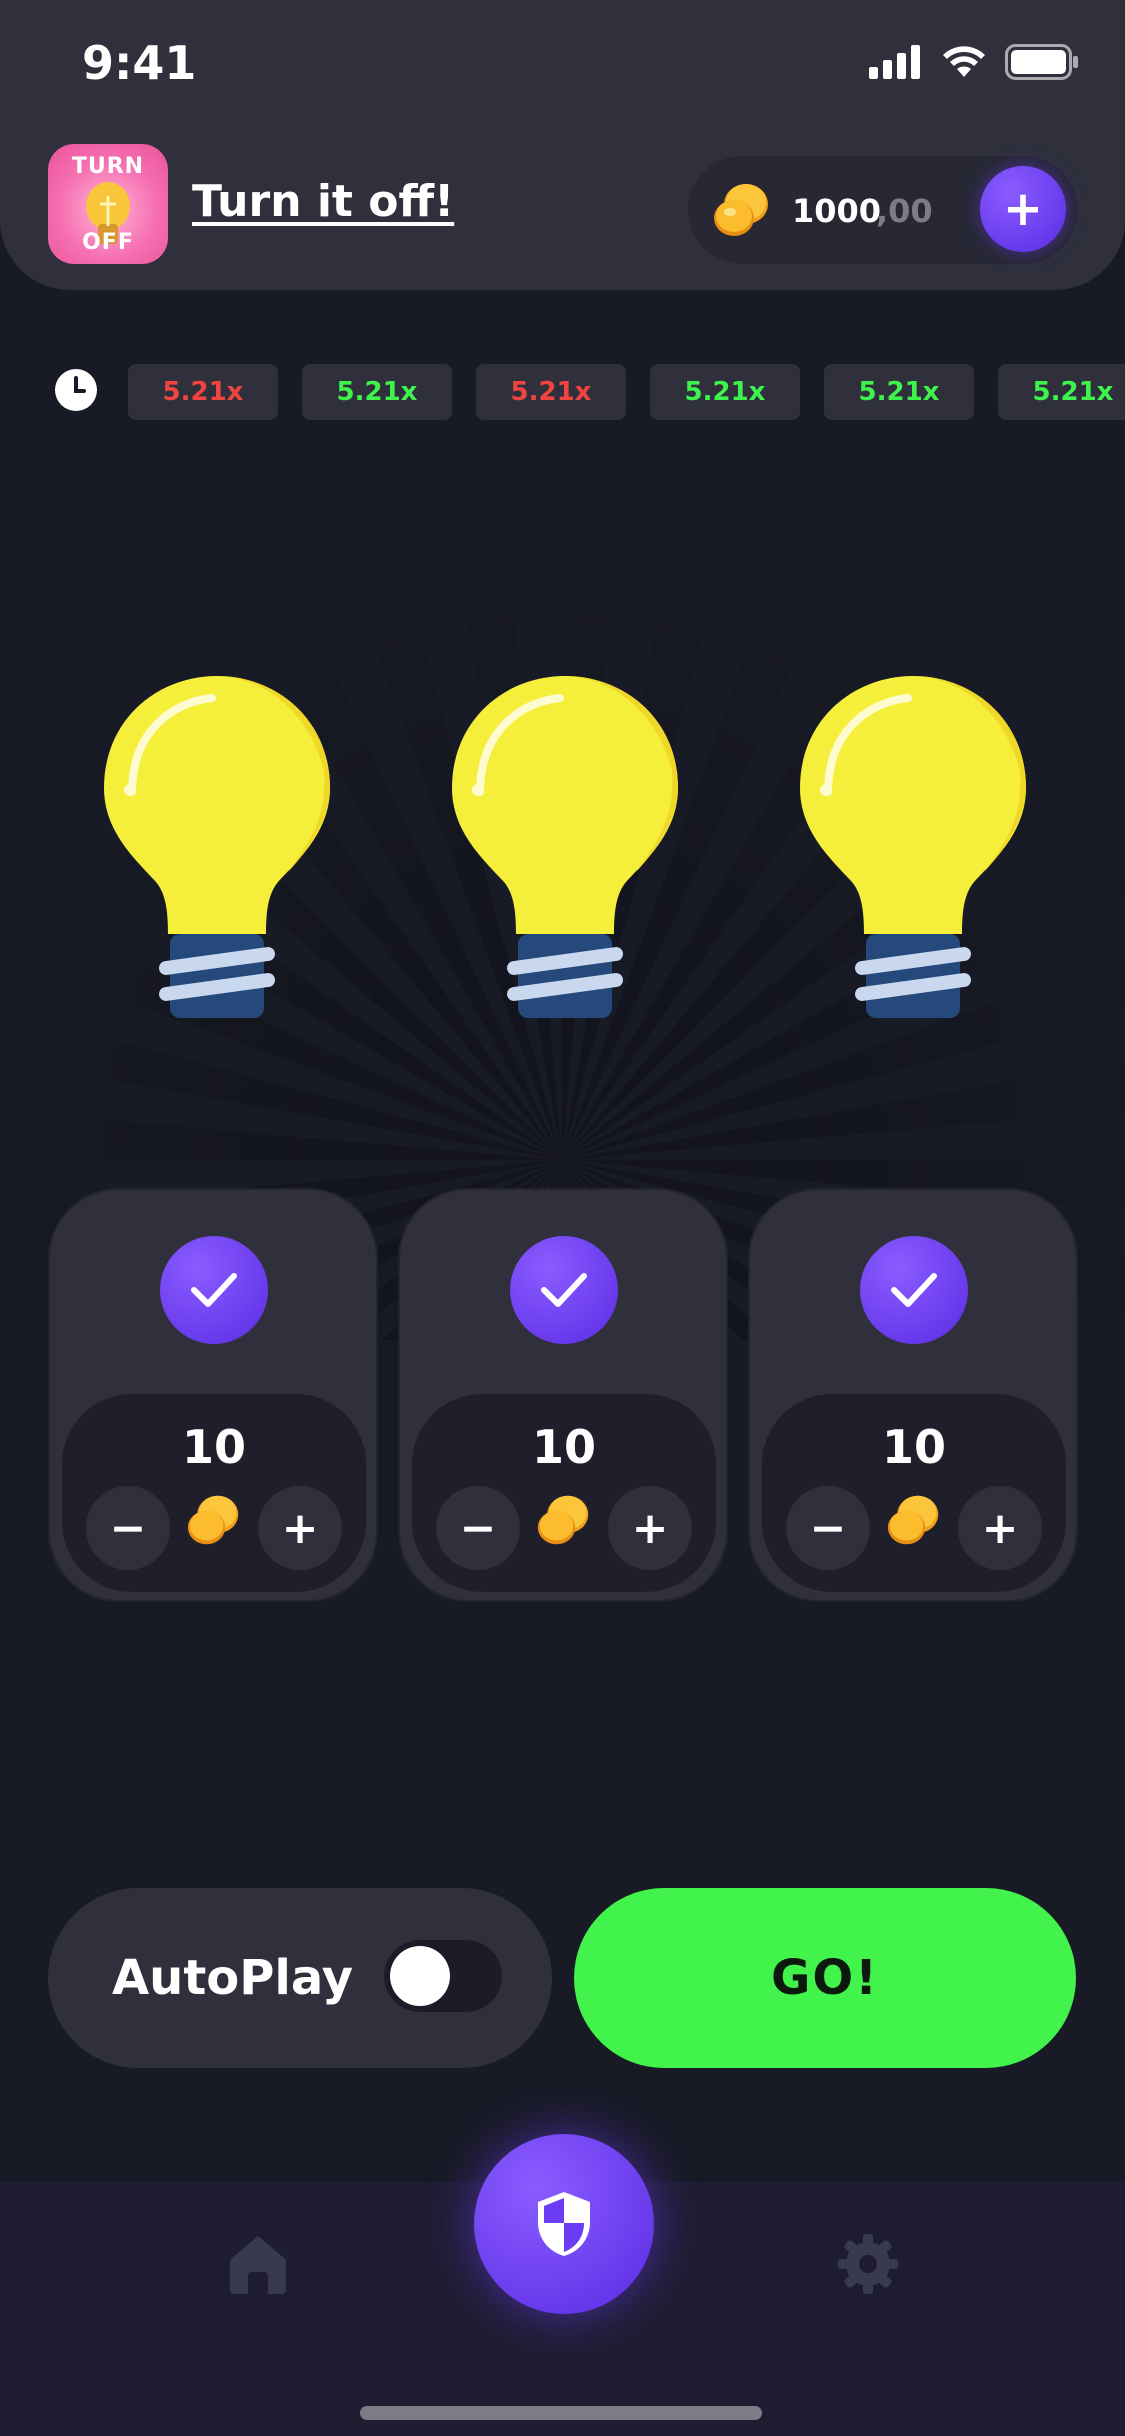 This screenshot has width=1125, height=2436. Describe the element at coordinates (420, 1976) in the screenshot. I see `toggle-knob` at that location.